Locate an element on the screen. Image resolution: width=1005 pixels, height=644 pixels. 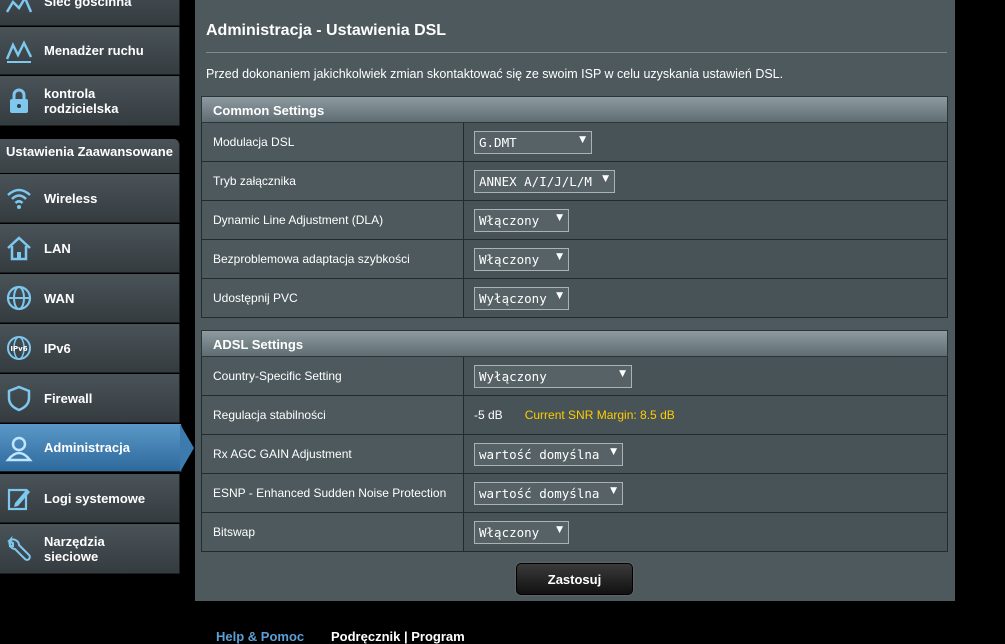
apply-button: Zastosuj is located at coordinates (574, 579).